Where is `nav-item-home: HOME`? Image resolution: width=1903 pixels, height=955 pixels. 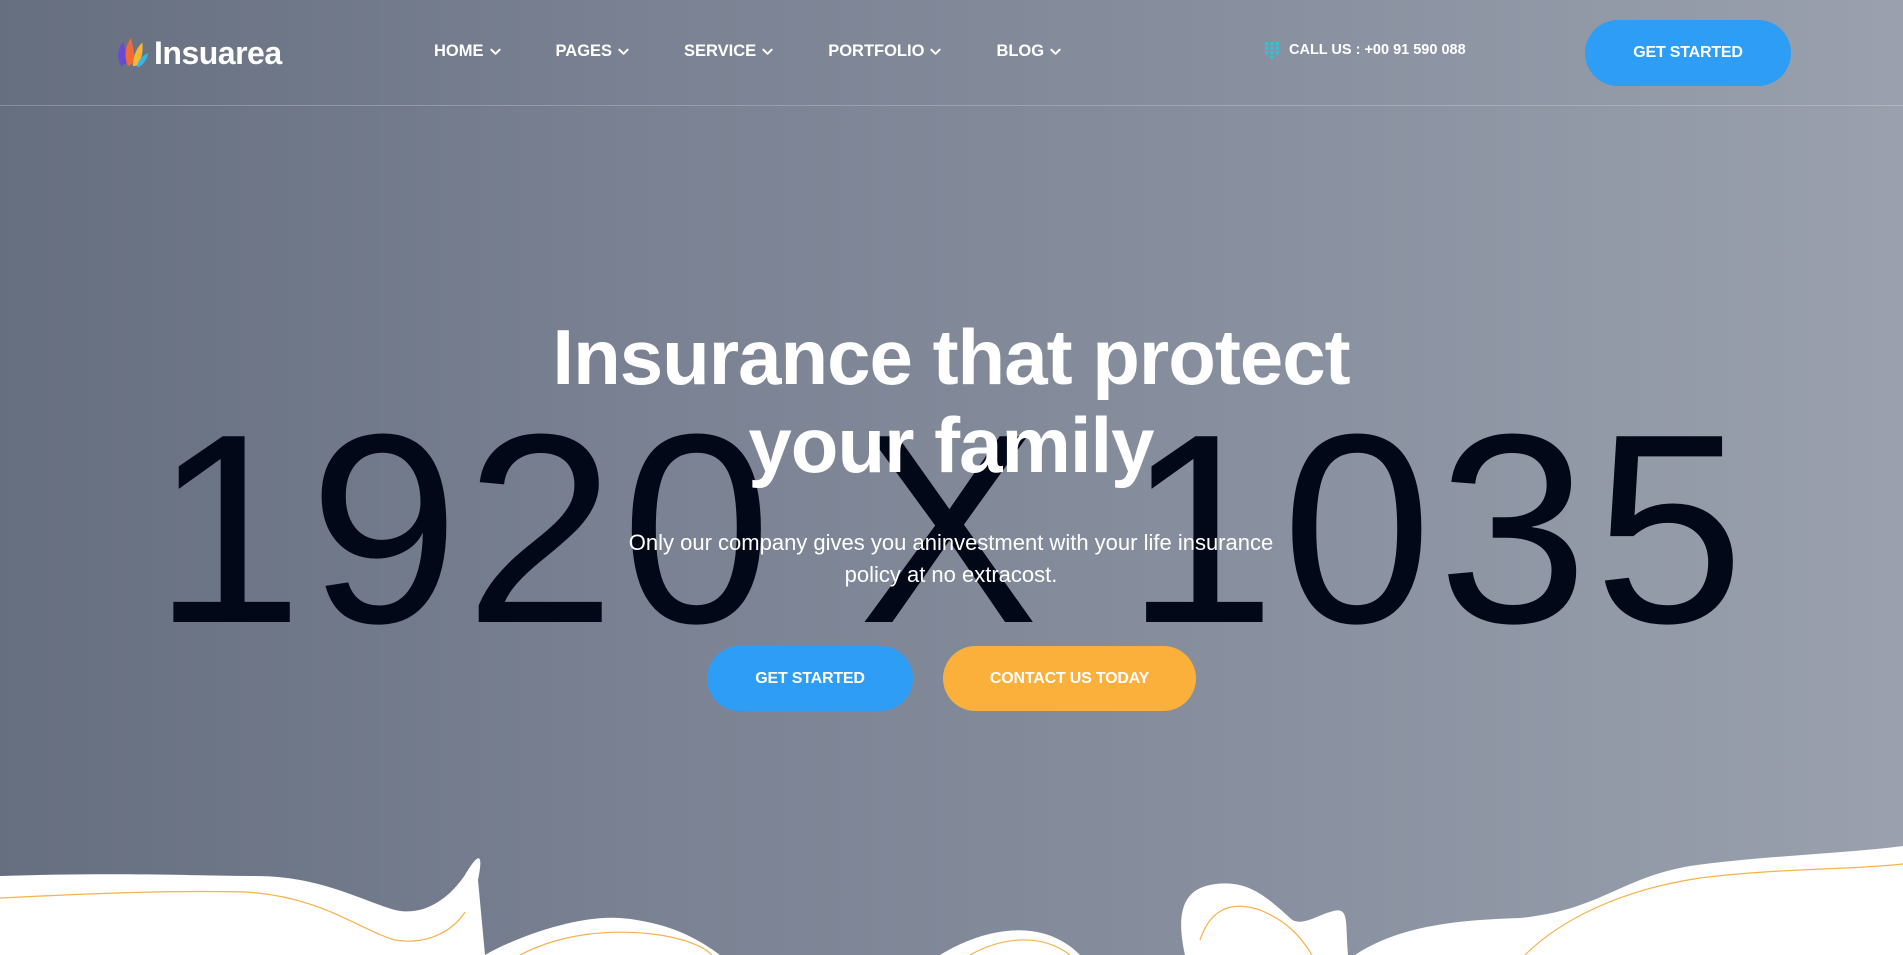
nav-item-home: HOME is located at coordinates (467, 51).